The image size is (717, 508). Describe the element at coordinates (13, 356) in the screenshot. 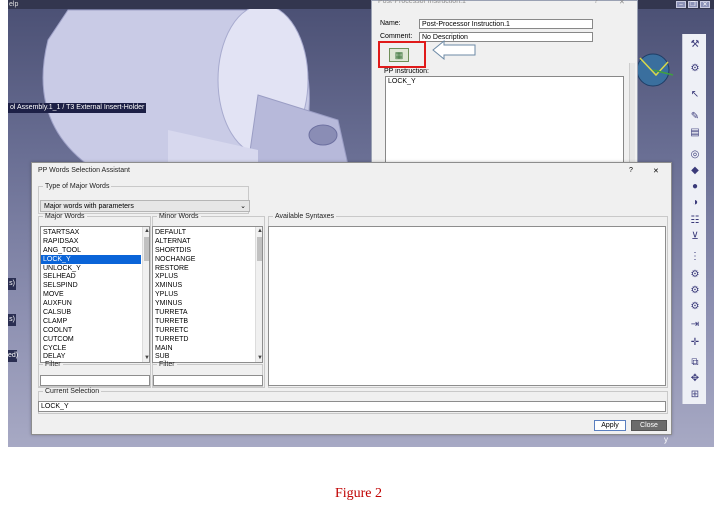

I see `edge-label: ed)` at that location.